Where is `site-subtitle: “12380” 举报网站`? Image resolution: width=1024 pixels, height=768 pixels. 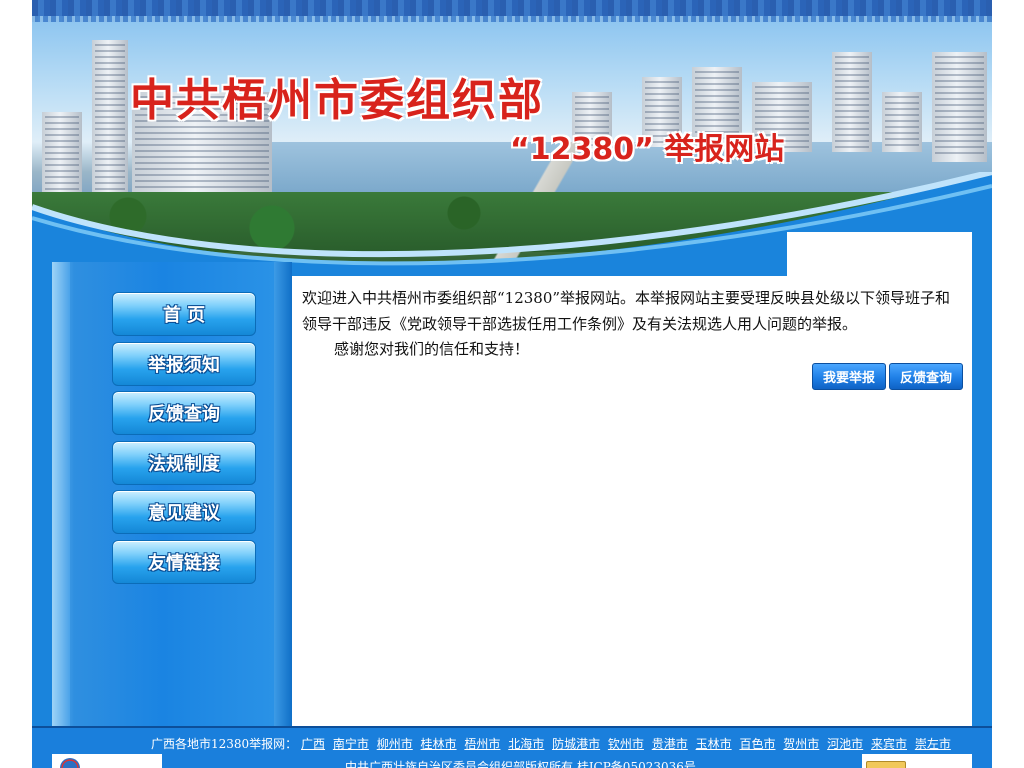 site-subtitle: “12380” 举报网站 is located at coordinates (647, 149).